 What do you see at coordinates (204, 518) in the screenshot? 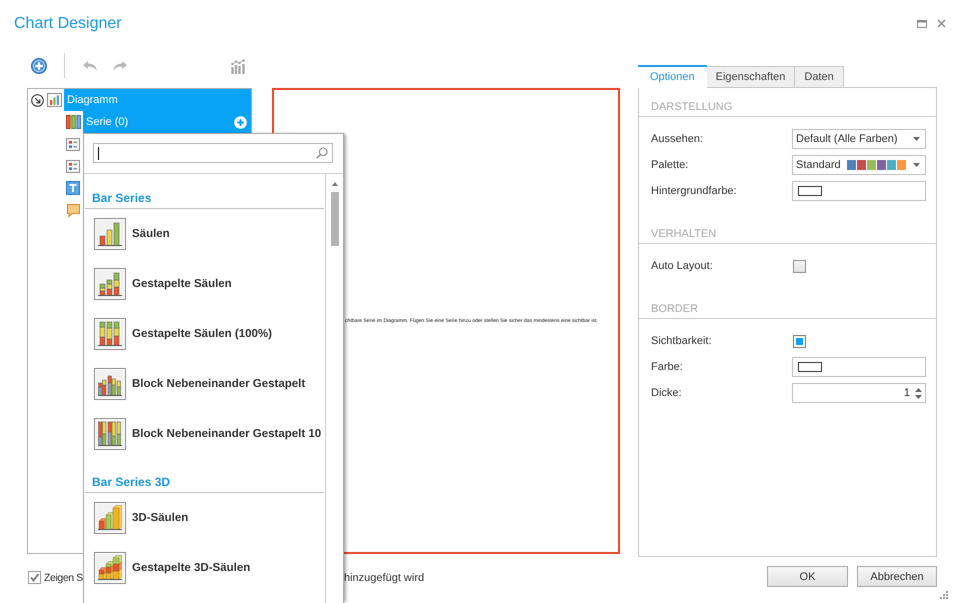
I see `list-item: 3D-Säulen` at bounding box center [204, 518].